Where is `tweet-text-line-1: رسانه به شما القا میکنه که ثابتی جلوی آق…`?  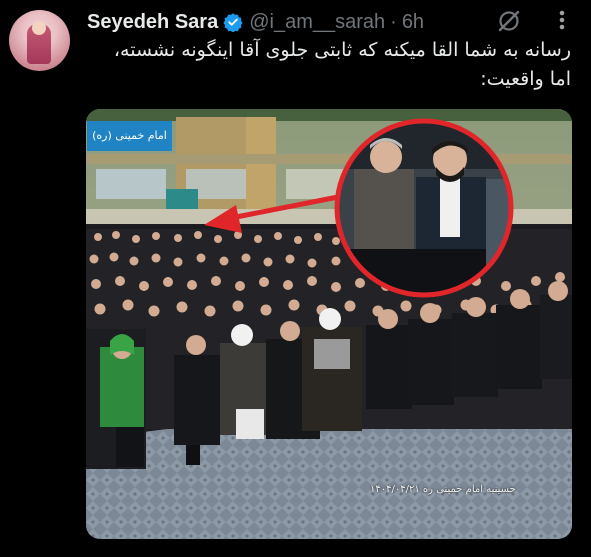 tweet-text-line-1: رسانه به شما القا میکنه که ثابتی جلوی آق… is located at coordinates (342, 50).